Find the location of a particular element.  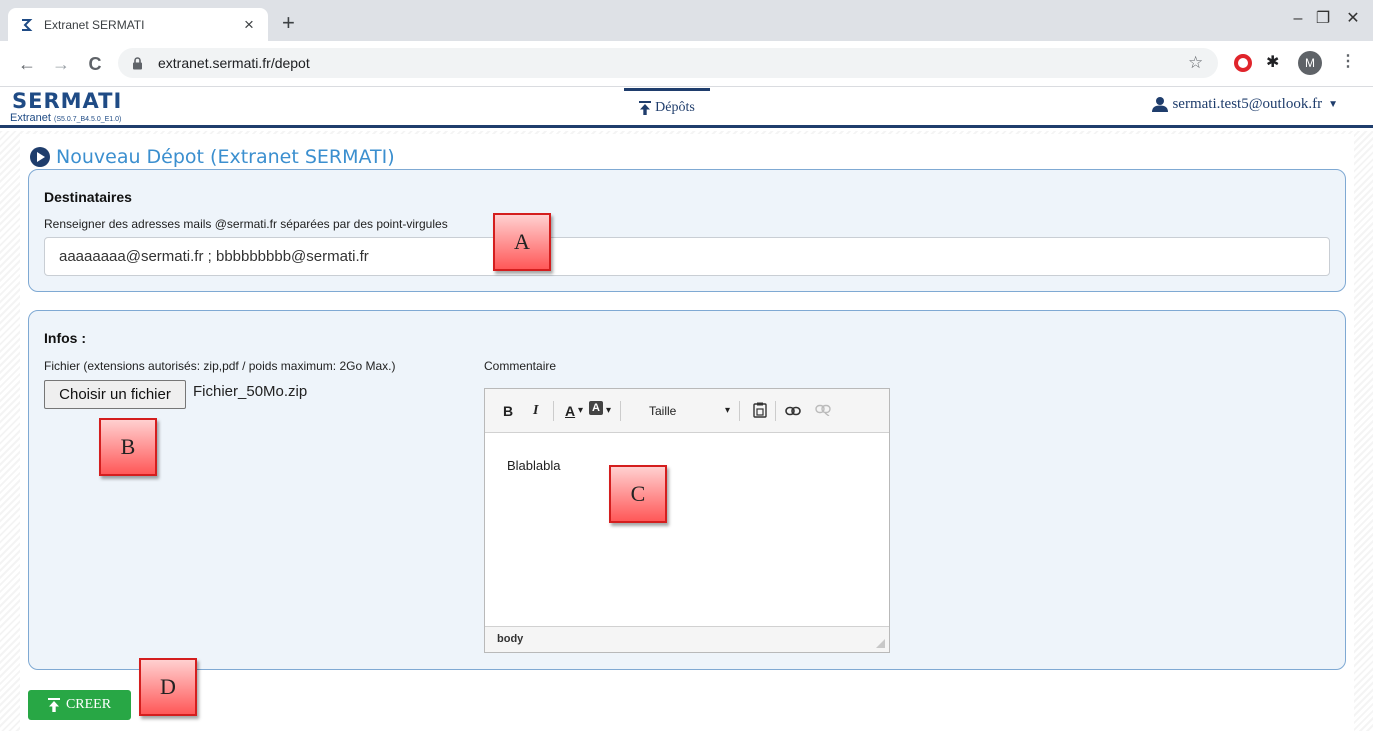

page-title-text: Nouveau Dépot (Extranet SERMATI) is located at coordinates (225, 157).